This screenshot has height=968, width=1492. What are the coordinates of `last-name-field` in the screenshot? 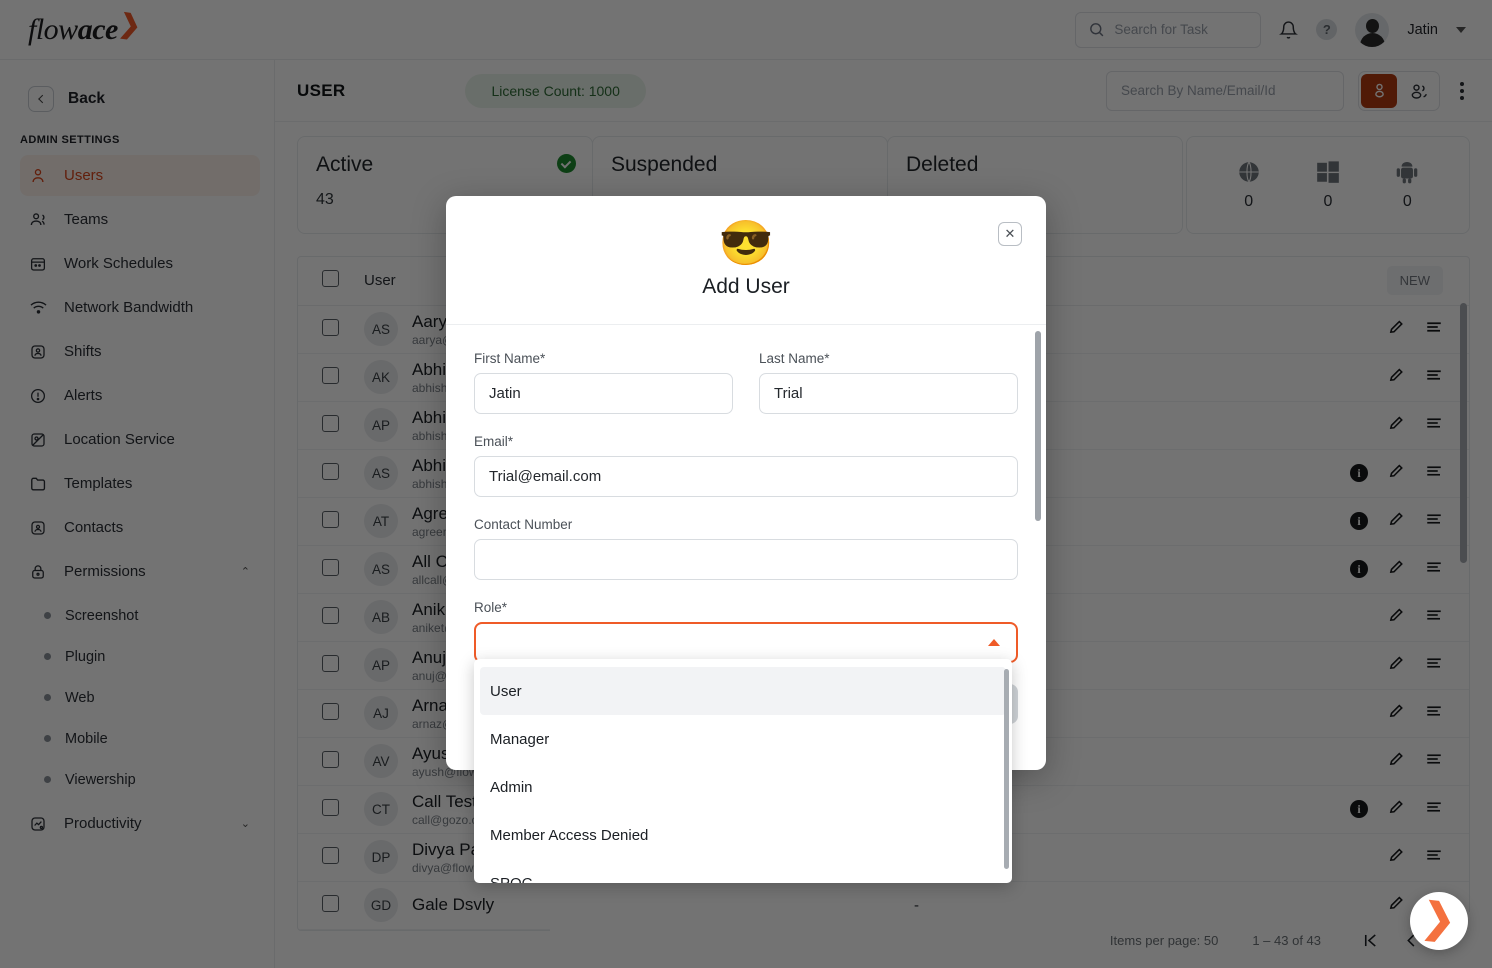 It's located at (888, 393).